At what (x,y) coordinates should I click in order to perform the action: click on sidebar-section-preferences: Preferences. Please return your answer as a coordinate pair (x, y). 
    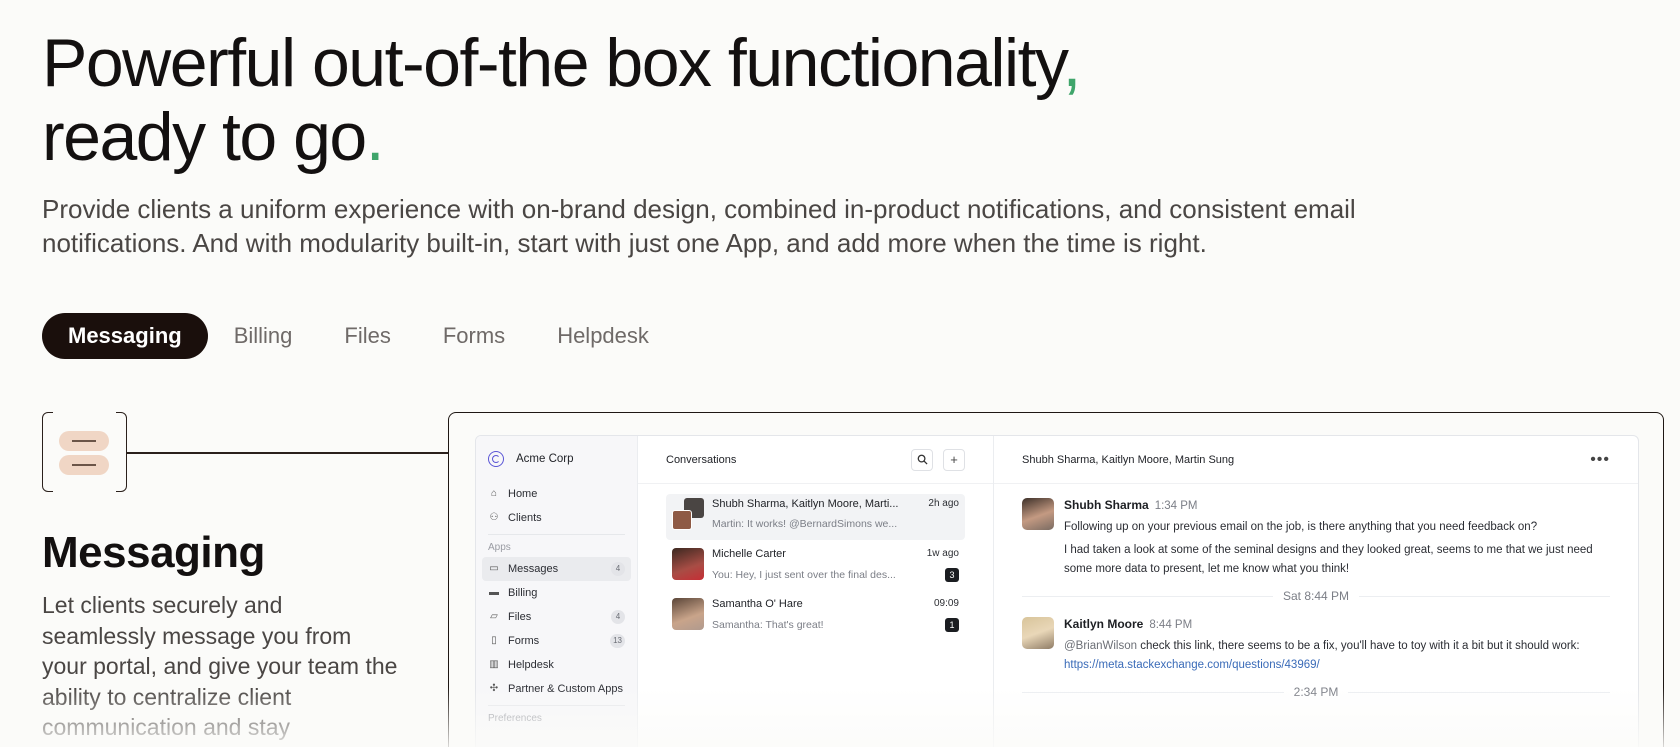
    Looking at the image, I should click on (515, 718).